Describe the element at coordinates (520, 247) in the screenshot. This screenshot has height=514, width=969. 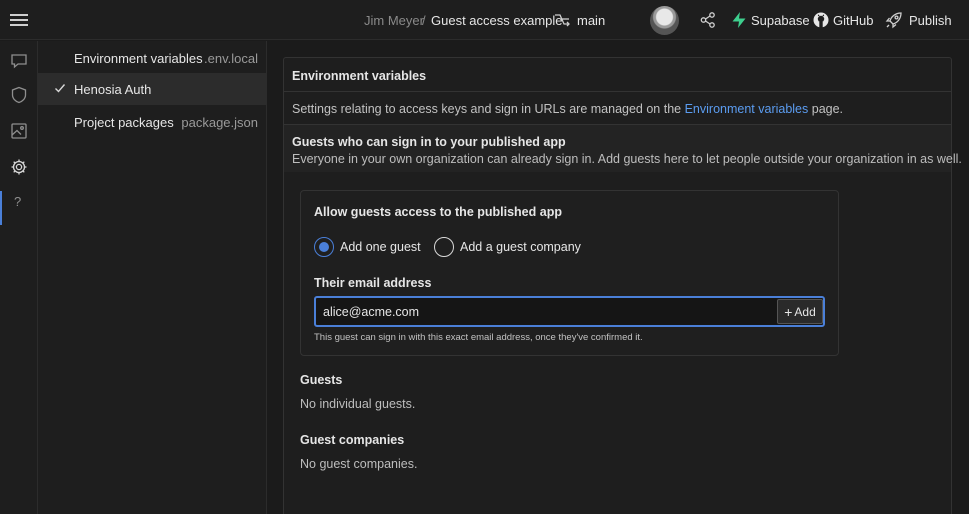
I see `add-guest-company-label: Add a guest company` at that location.